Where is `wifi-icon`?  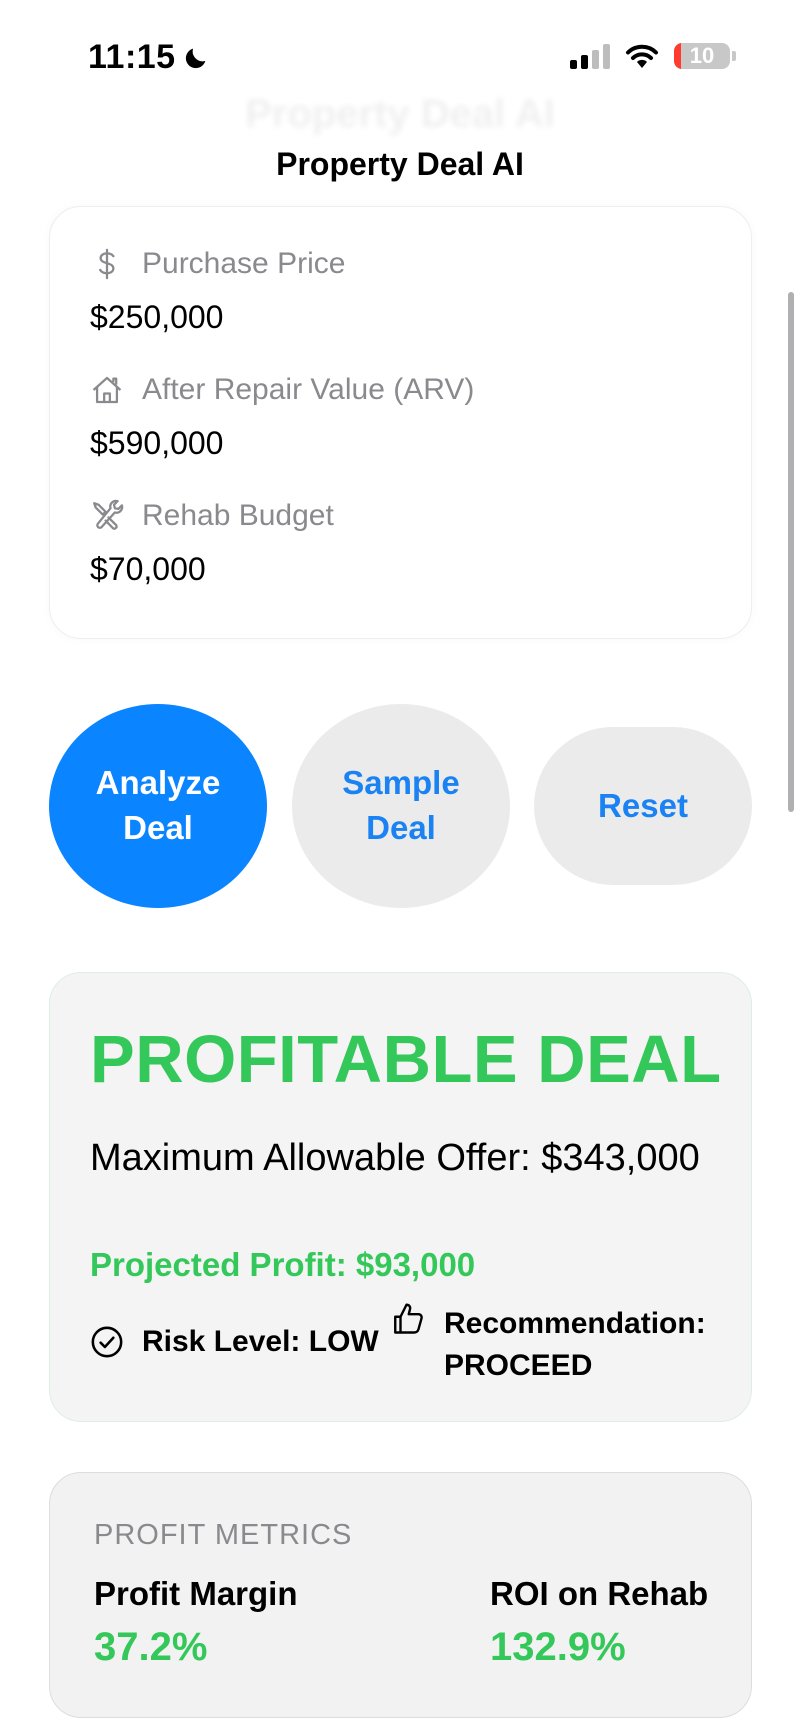
wifi-icon is located at coordinates (642, 56).